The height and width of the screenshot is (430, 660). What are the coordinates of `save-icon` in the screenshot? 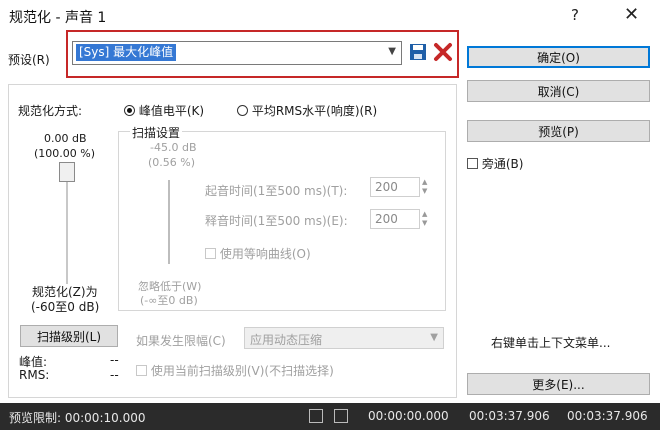 It's located at (418, 52).